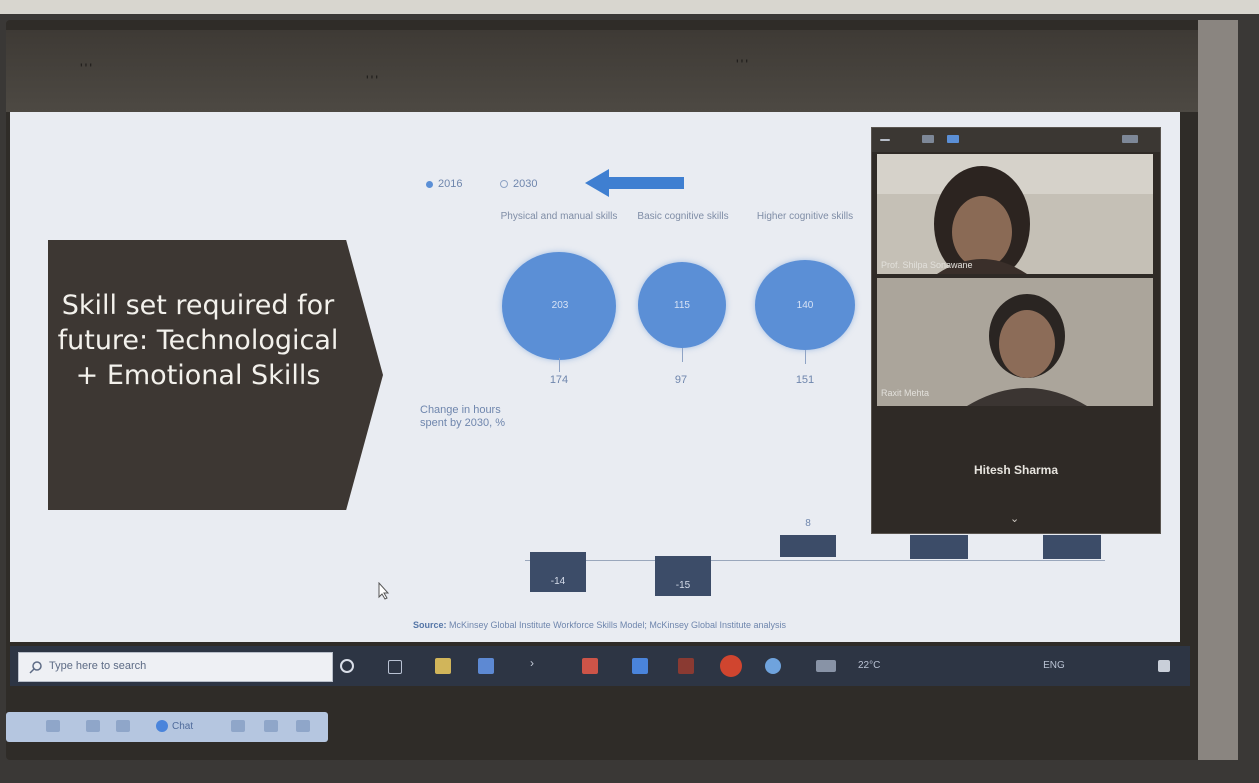  What do you see at coordinates (395, 667) in the screenshot?
I see `task-view-icon` at bounding box center [395, 667].